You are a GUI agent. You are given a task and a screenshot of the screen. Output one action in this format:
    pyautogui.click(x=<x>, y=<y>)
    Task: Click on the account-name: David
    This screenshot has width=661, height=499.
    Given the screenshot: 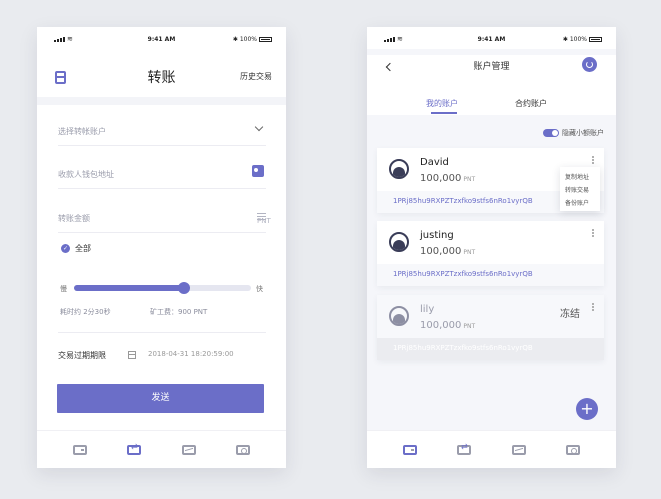 What is the action you would take?
    pyautogui.click(x=434, y=162)
    